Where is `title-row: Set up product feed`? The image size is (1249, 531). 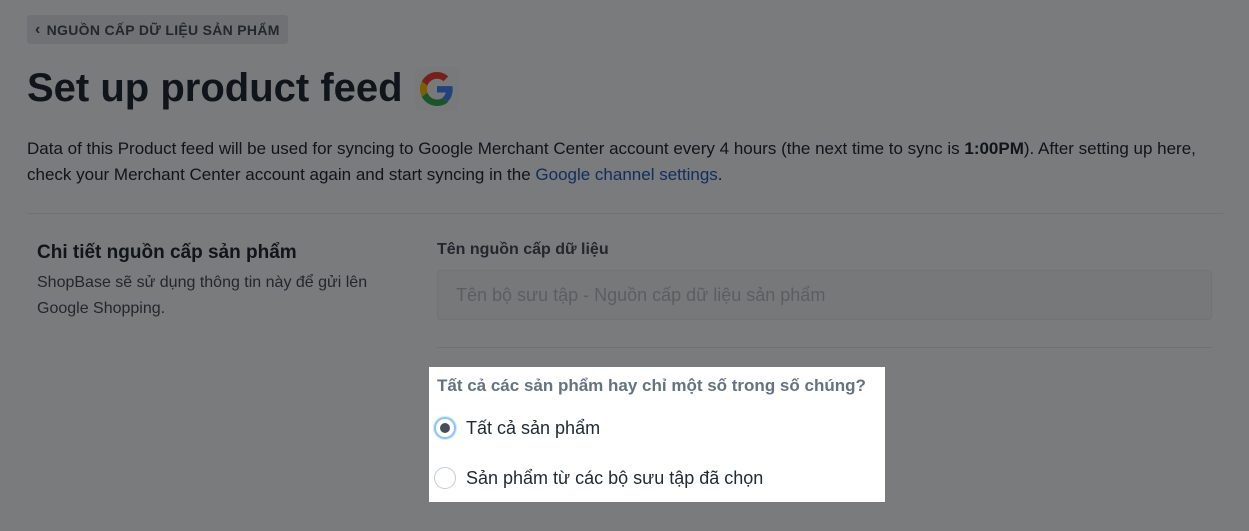
title-row: Set up product feed is located at coordinates (243, 88).